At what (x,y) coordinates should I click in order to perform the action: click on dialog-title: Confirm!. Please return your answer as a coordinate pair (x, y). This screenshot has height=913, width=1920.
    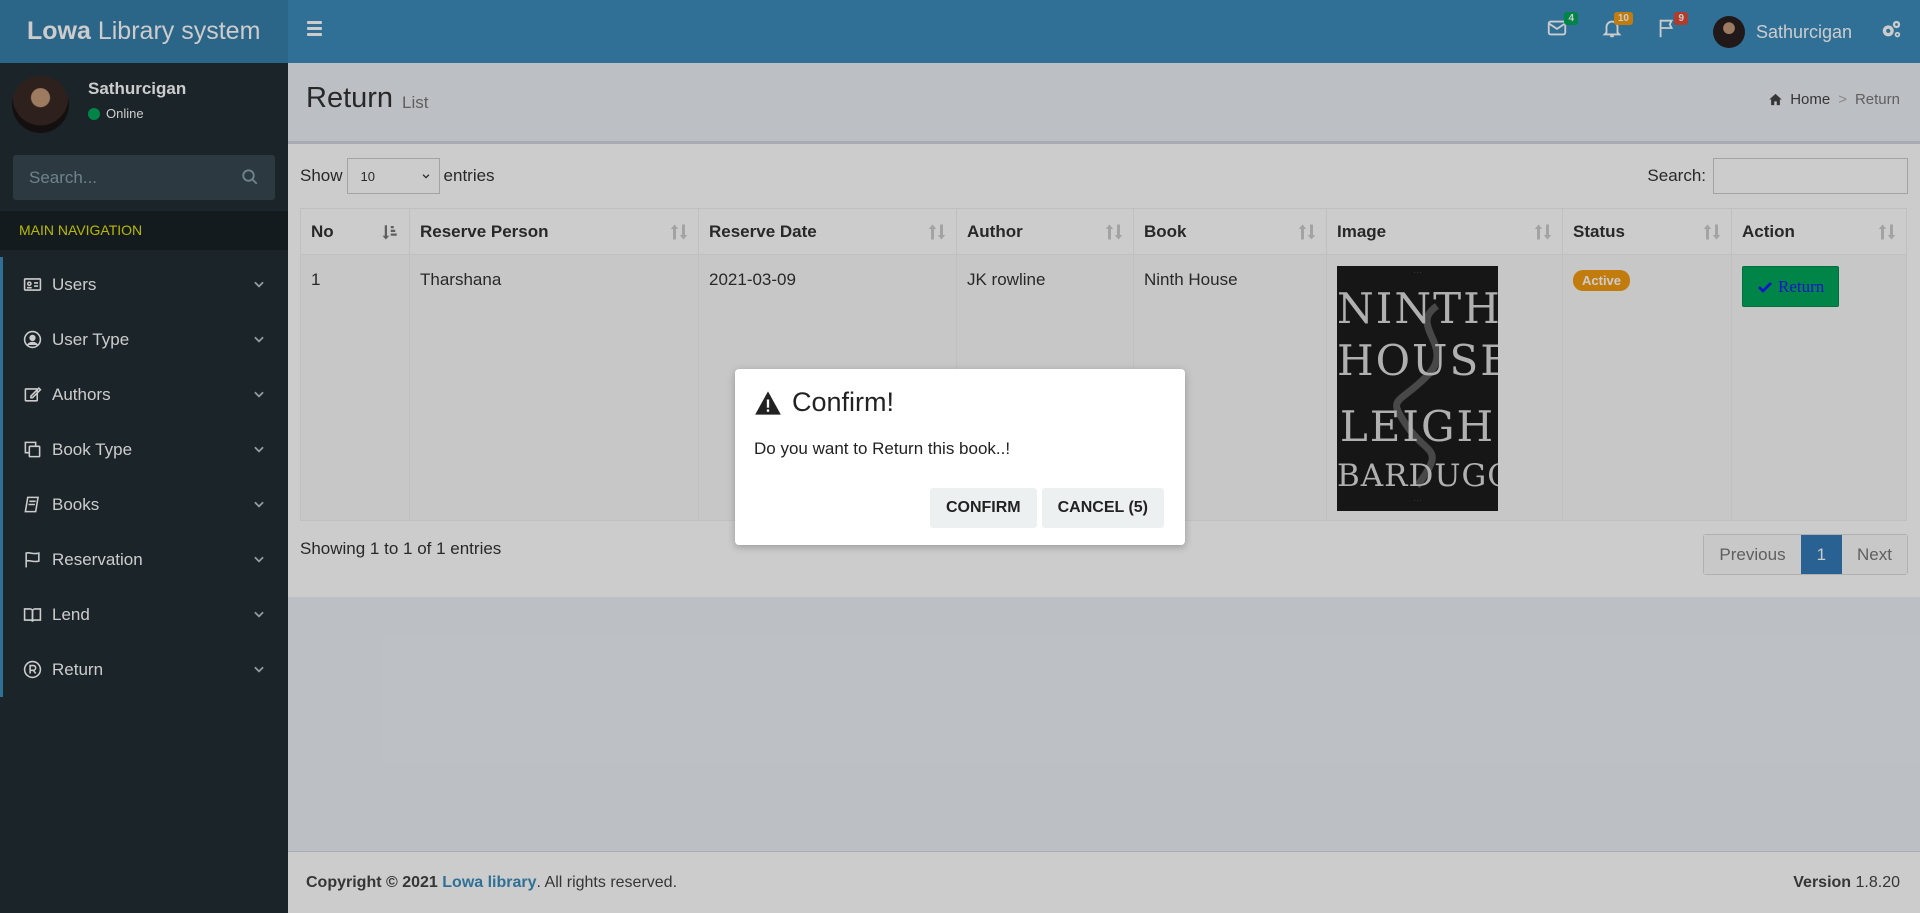
    Looking at the image, I should click on (824, 402).